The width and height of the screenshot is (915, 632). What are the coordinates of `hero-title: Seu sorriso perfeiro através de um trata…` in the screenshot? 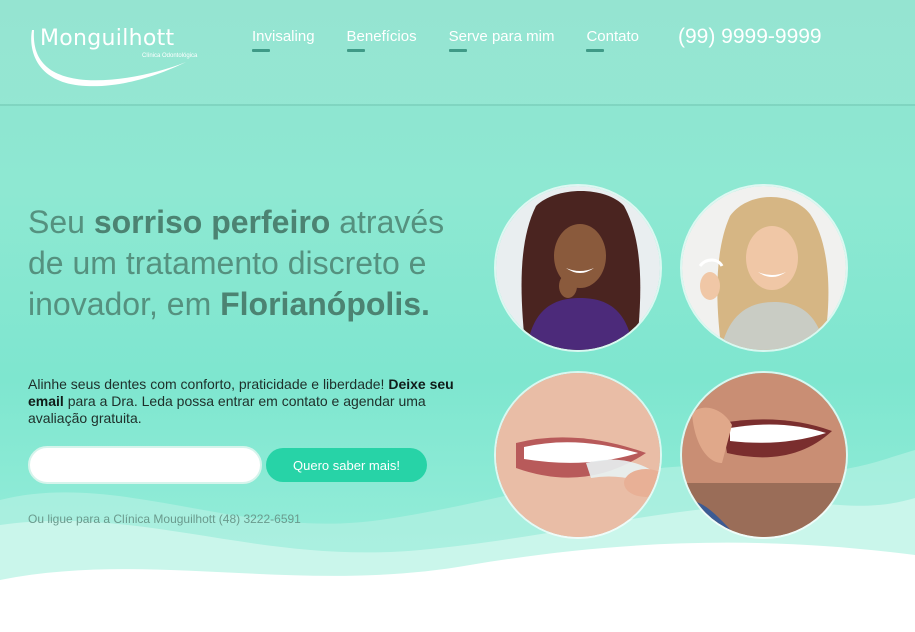 It's located at (253, 263).